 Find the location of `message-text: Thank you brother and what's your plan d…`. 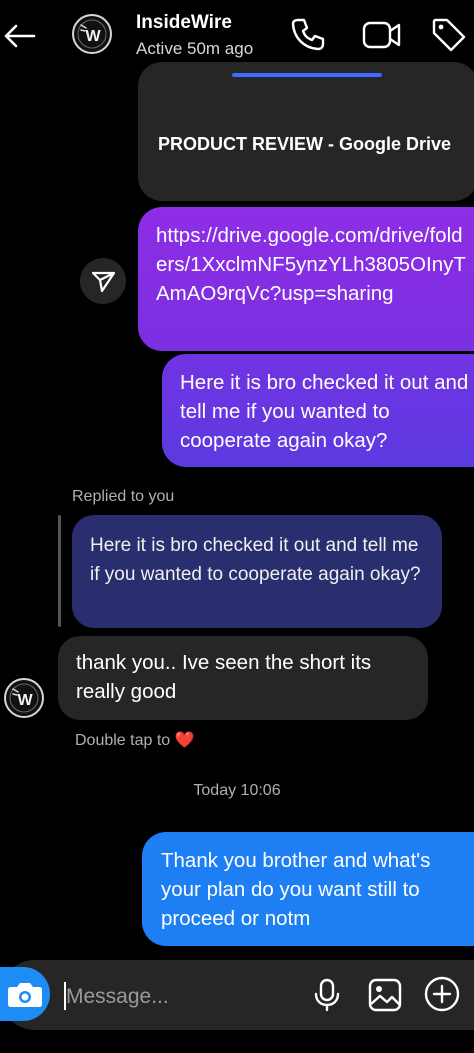

message-text: Thank you brother and what's your plan d… is located at coordinates (296, 889).